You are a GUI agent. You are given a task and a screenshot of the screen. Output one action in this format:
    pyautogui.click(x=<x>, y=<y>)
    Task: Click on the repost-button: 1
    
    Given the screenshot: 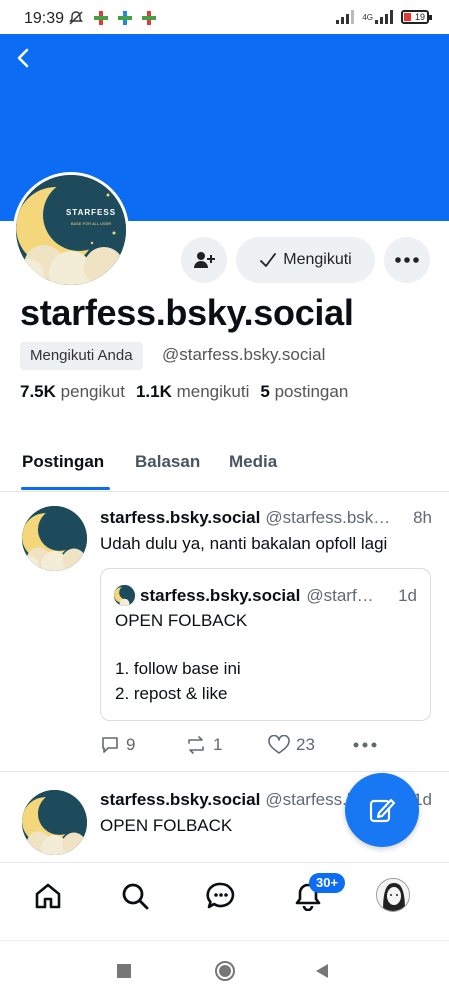 What is the action you would take?
    pyautogui.click(x=203, y=745)
    